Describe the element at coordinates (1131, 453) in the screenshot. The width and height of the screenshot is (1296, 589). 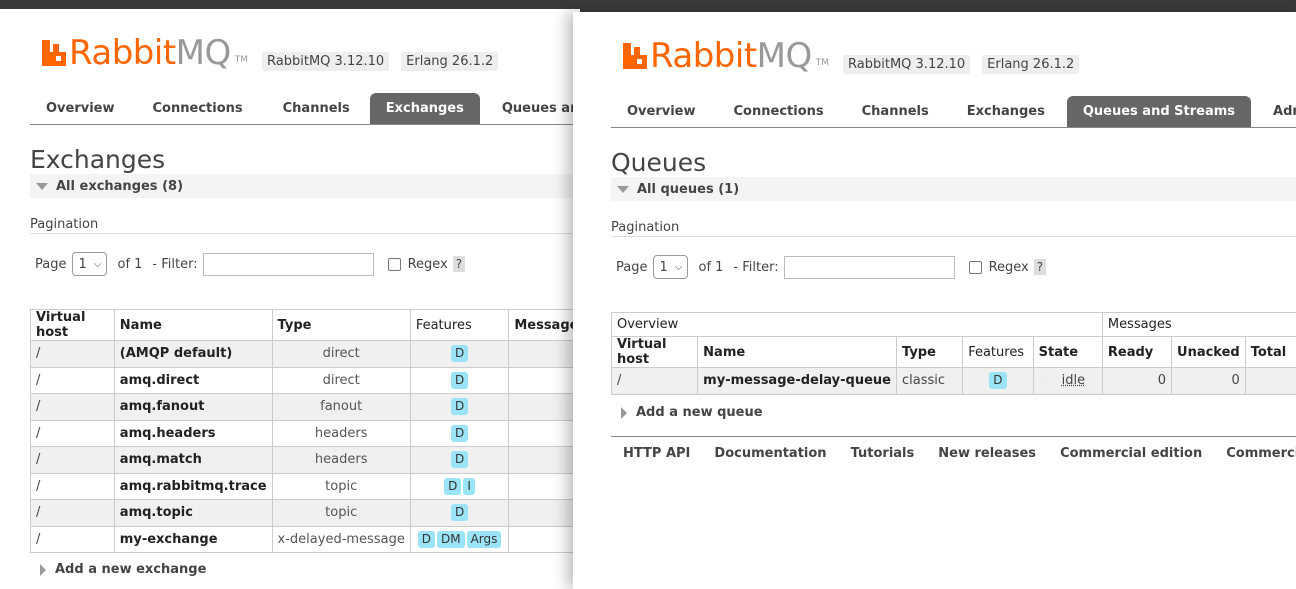
I see `footer-link-commercial-edition: Commercial edition` at that location.